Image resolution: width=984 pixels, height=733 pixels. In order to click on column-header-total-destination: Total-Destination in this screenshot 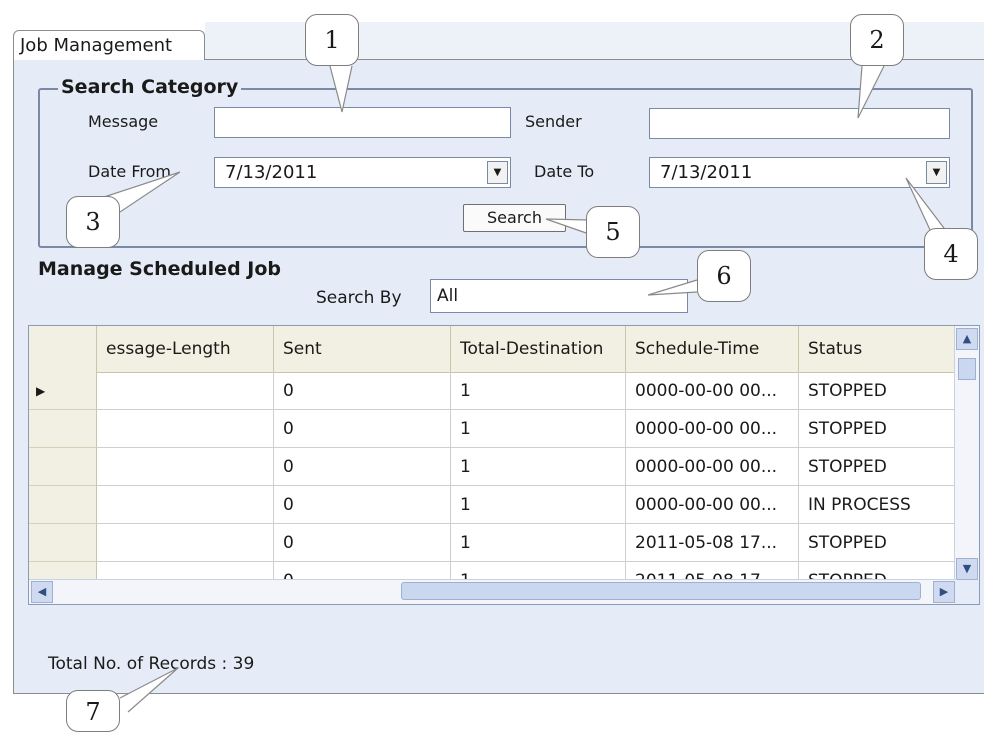, I will do `click(538, 349)`.